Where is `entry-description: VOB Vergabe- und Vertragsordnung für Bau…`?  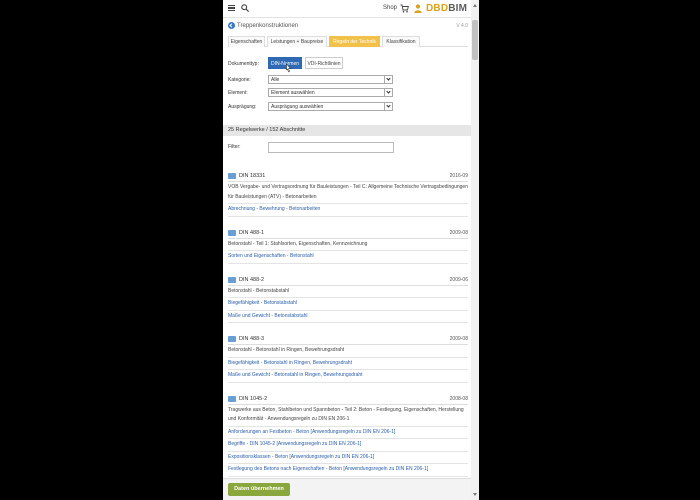
entry-description: VOB Vergabe- und Vertragsordnung für Bau… is located at coordinates (348, 193).